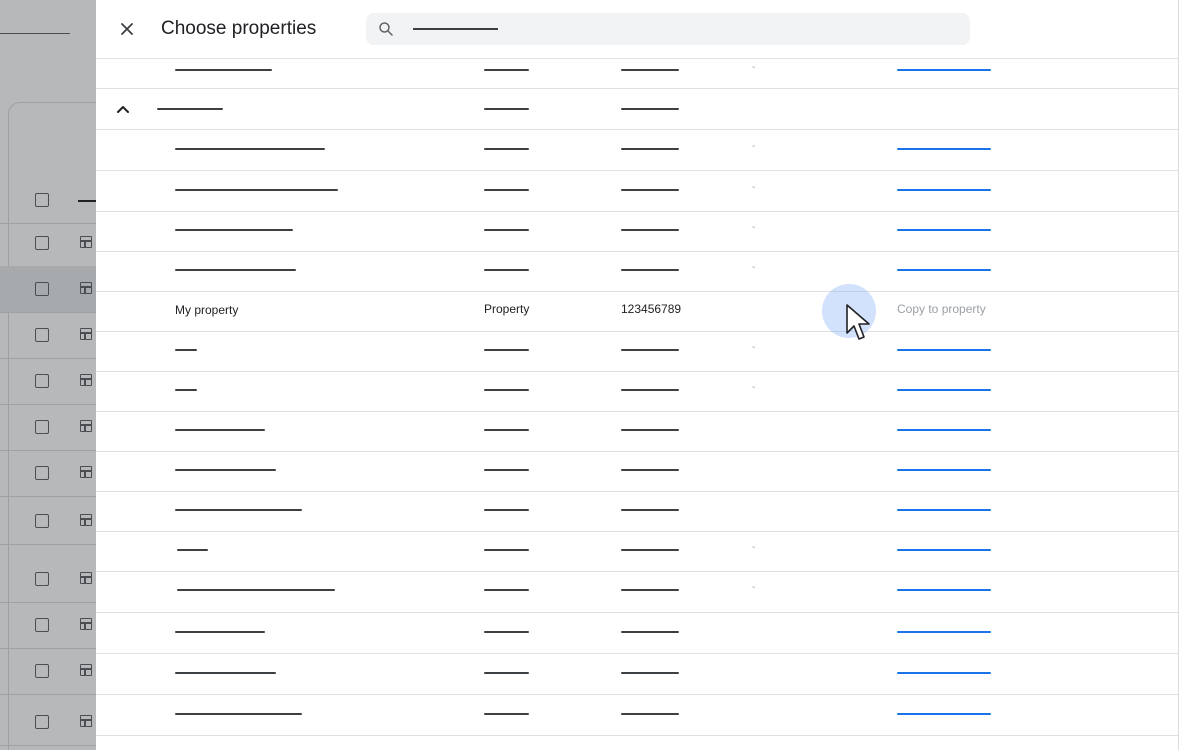 The width and height of the screenshot is (1200, 750). Describe the element at coordinates (858, 322) in the screenshot. I see `mouse-pointer-icon` at that location.